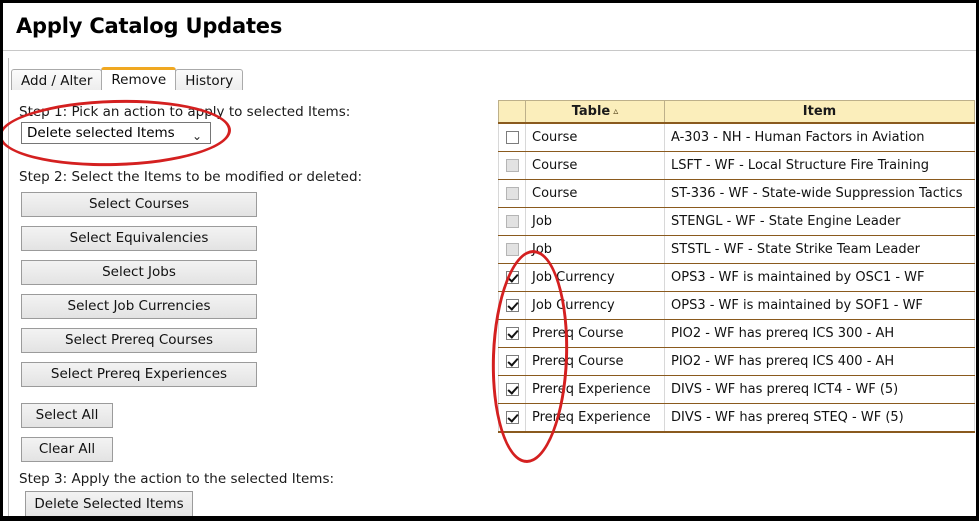 The image size is (979, 521). I want to click on title-divider, so click(489, 50).